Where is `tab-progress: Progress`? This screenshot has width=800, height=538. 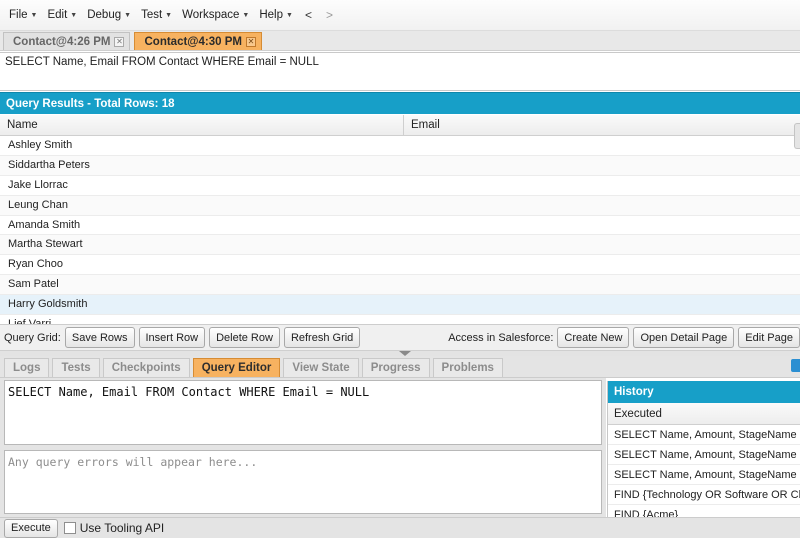
tab-progress: Progress is located at coordinates (395, 367).